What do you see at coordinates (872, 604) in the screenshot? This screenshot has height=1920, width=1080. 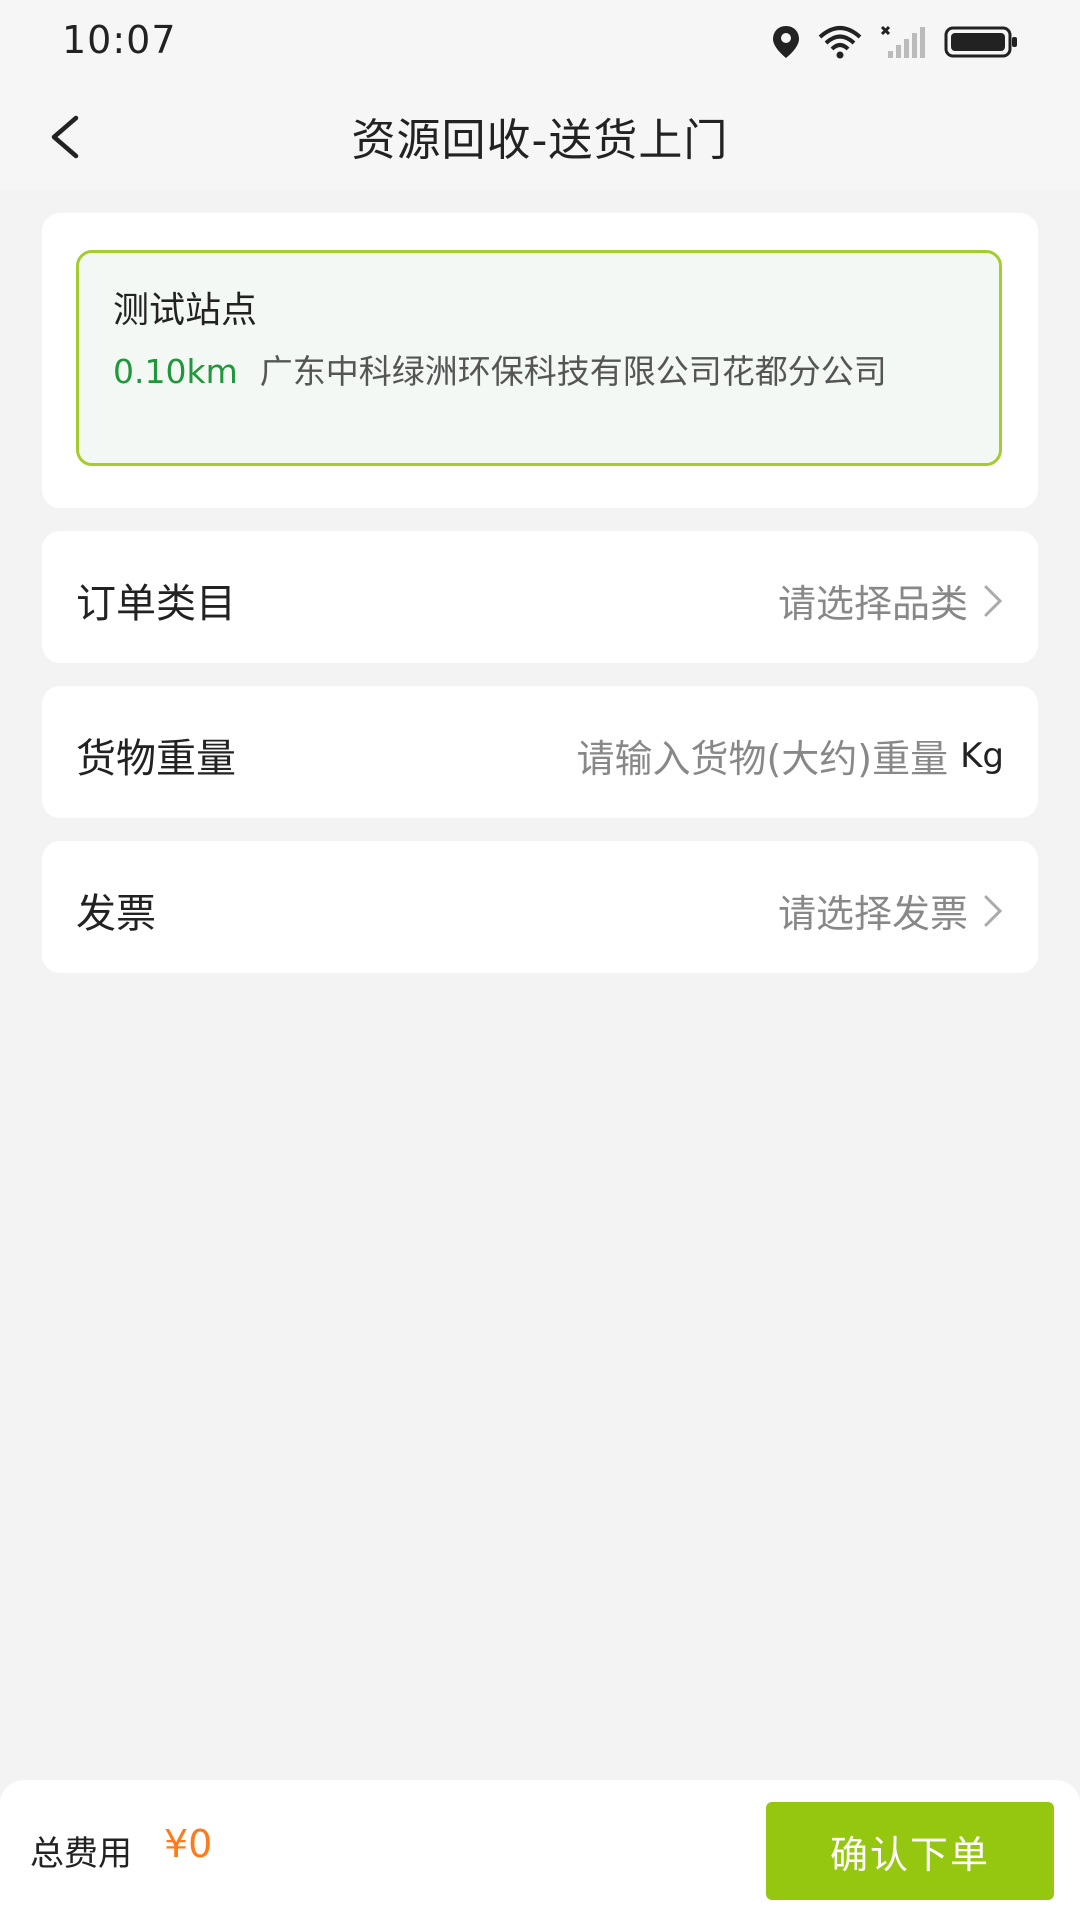 I see `category-placeholder: 请选择品类` at bounding box center [872, 604].